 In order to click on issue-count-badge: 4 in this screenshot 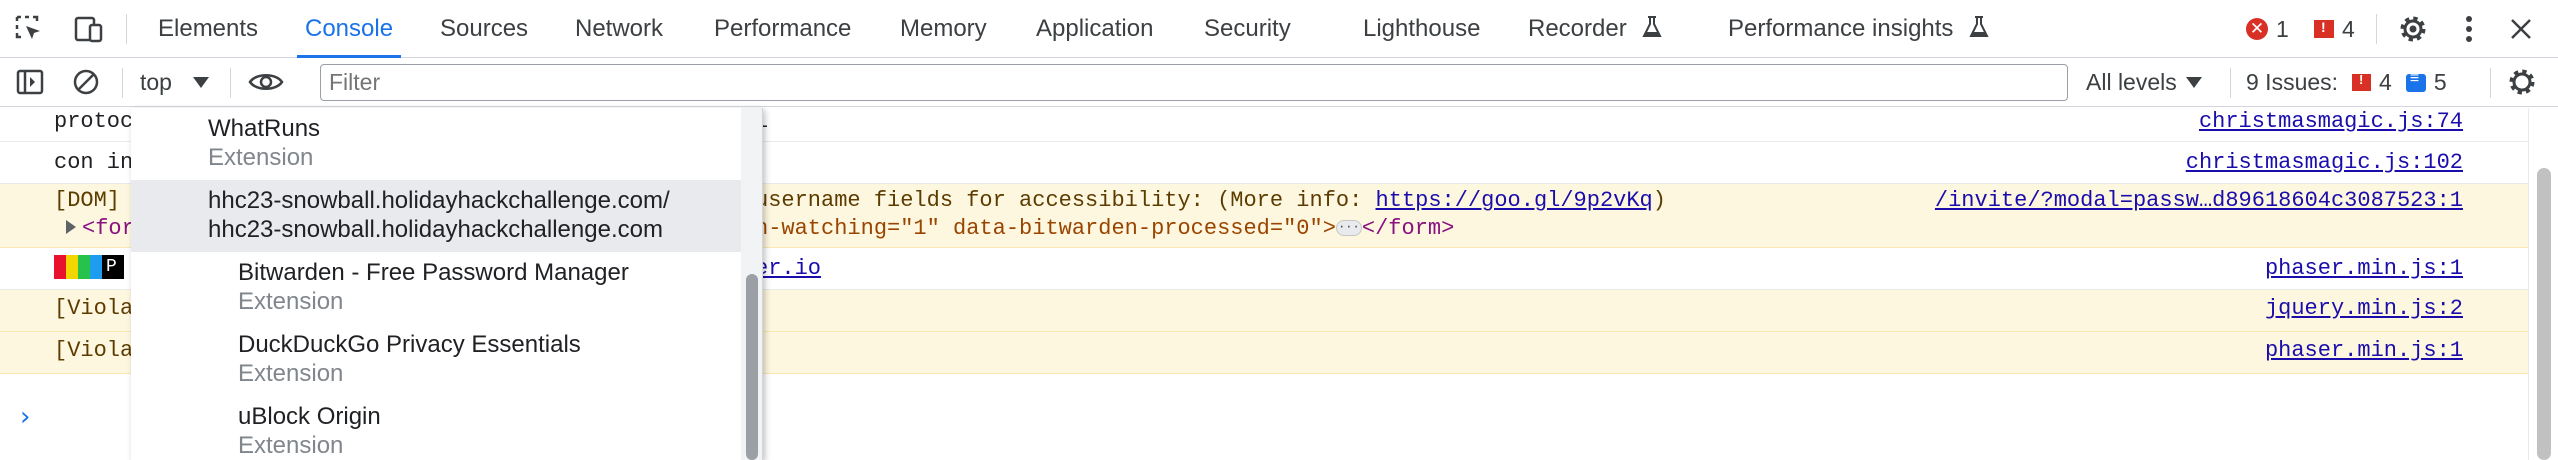, I will do `click(2334, 29)`.